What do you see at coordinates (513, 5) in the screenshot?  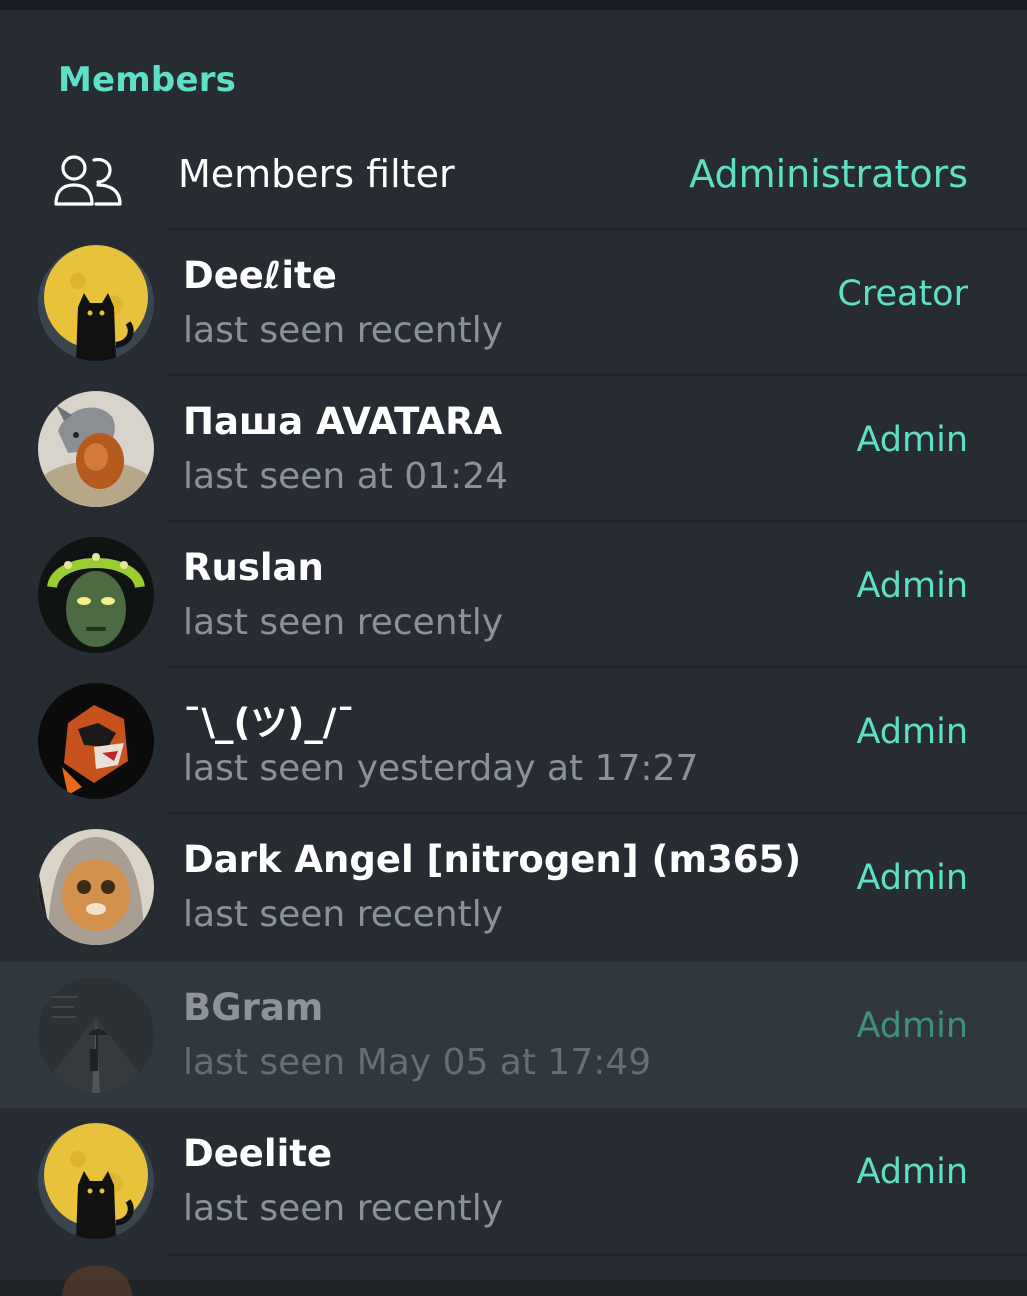 I see `top-separator` at bounding box center [513, 5].